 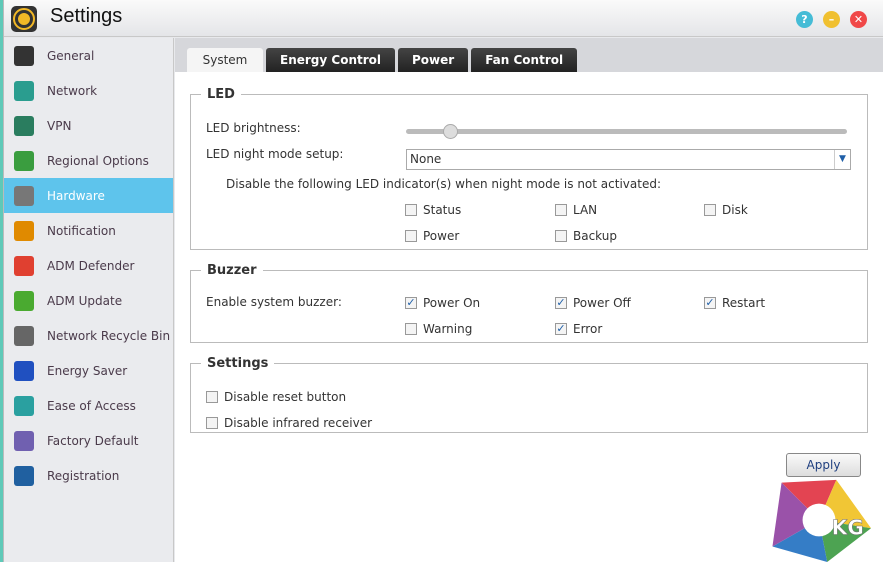 I want to click on checkbox-warning: Warning, so click(x=438, y=329).